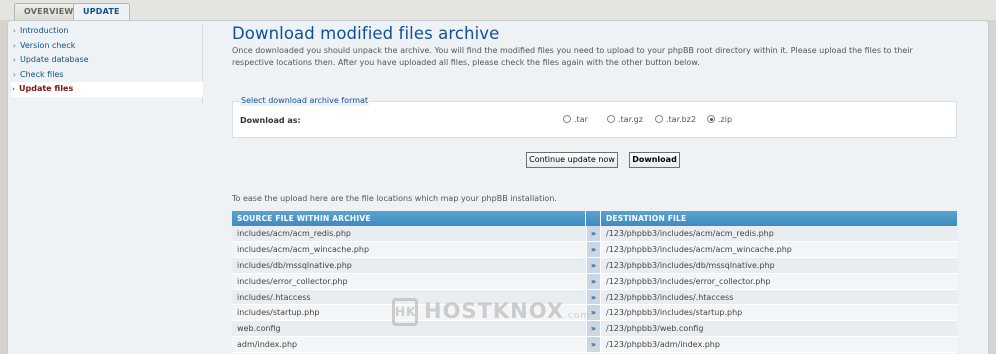  Describe the element at coordinates (779, 281) in the screenshot. I see `destination-file-cell: /123/phpbb3/includes/error_collector.php` at that location.